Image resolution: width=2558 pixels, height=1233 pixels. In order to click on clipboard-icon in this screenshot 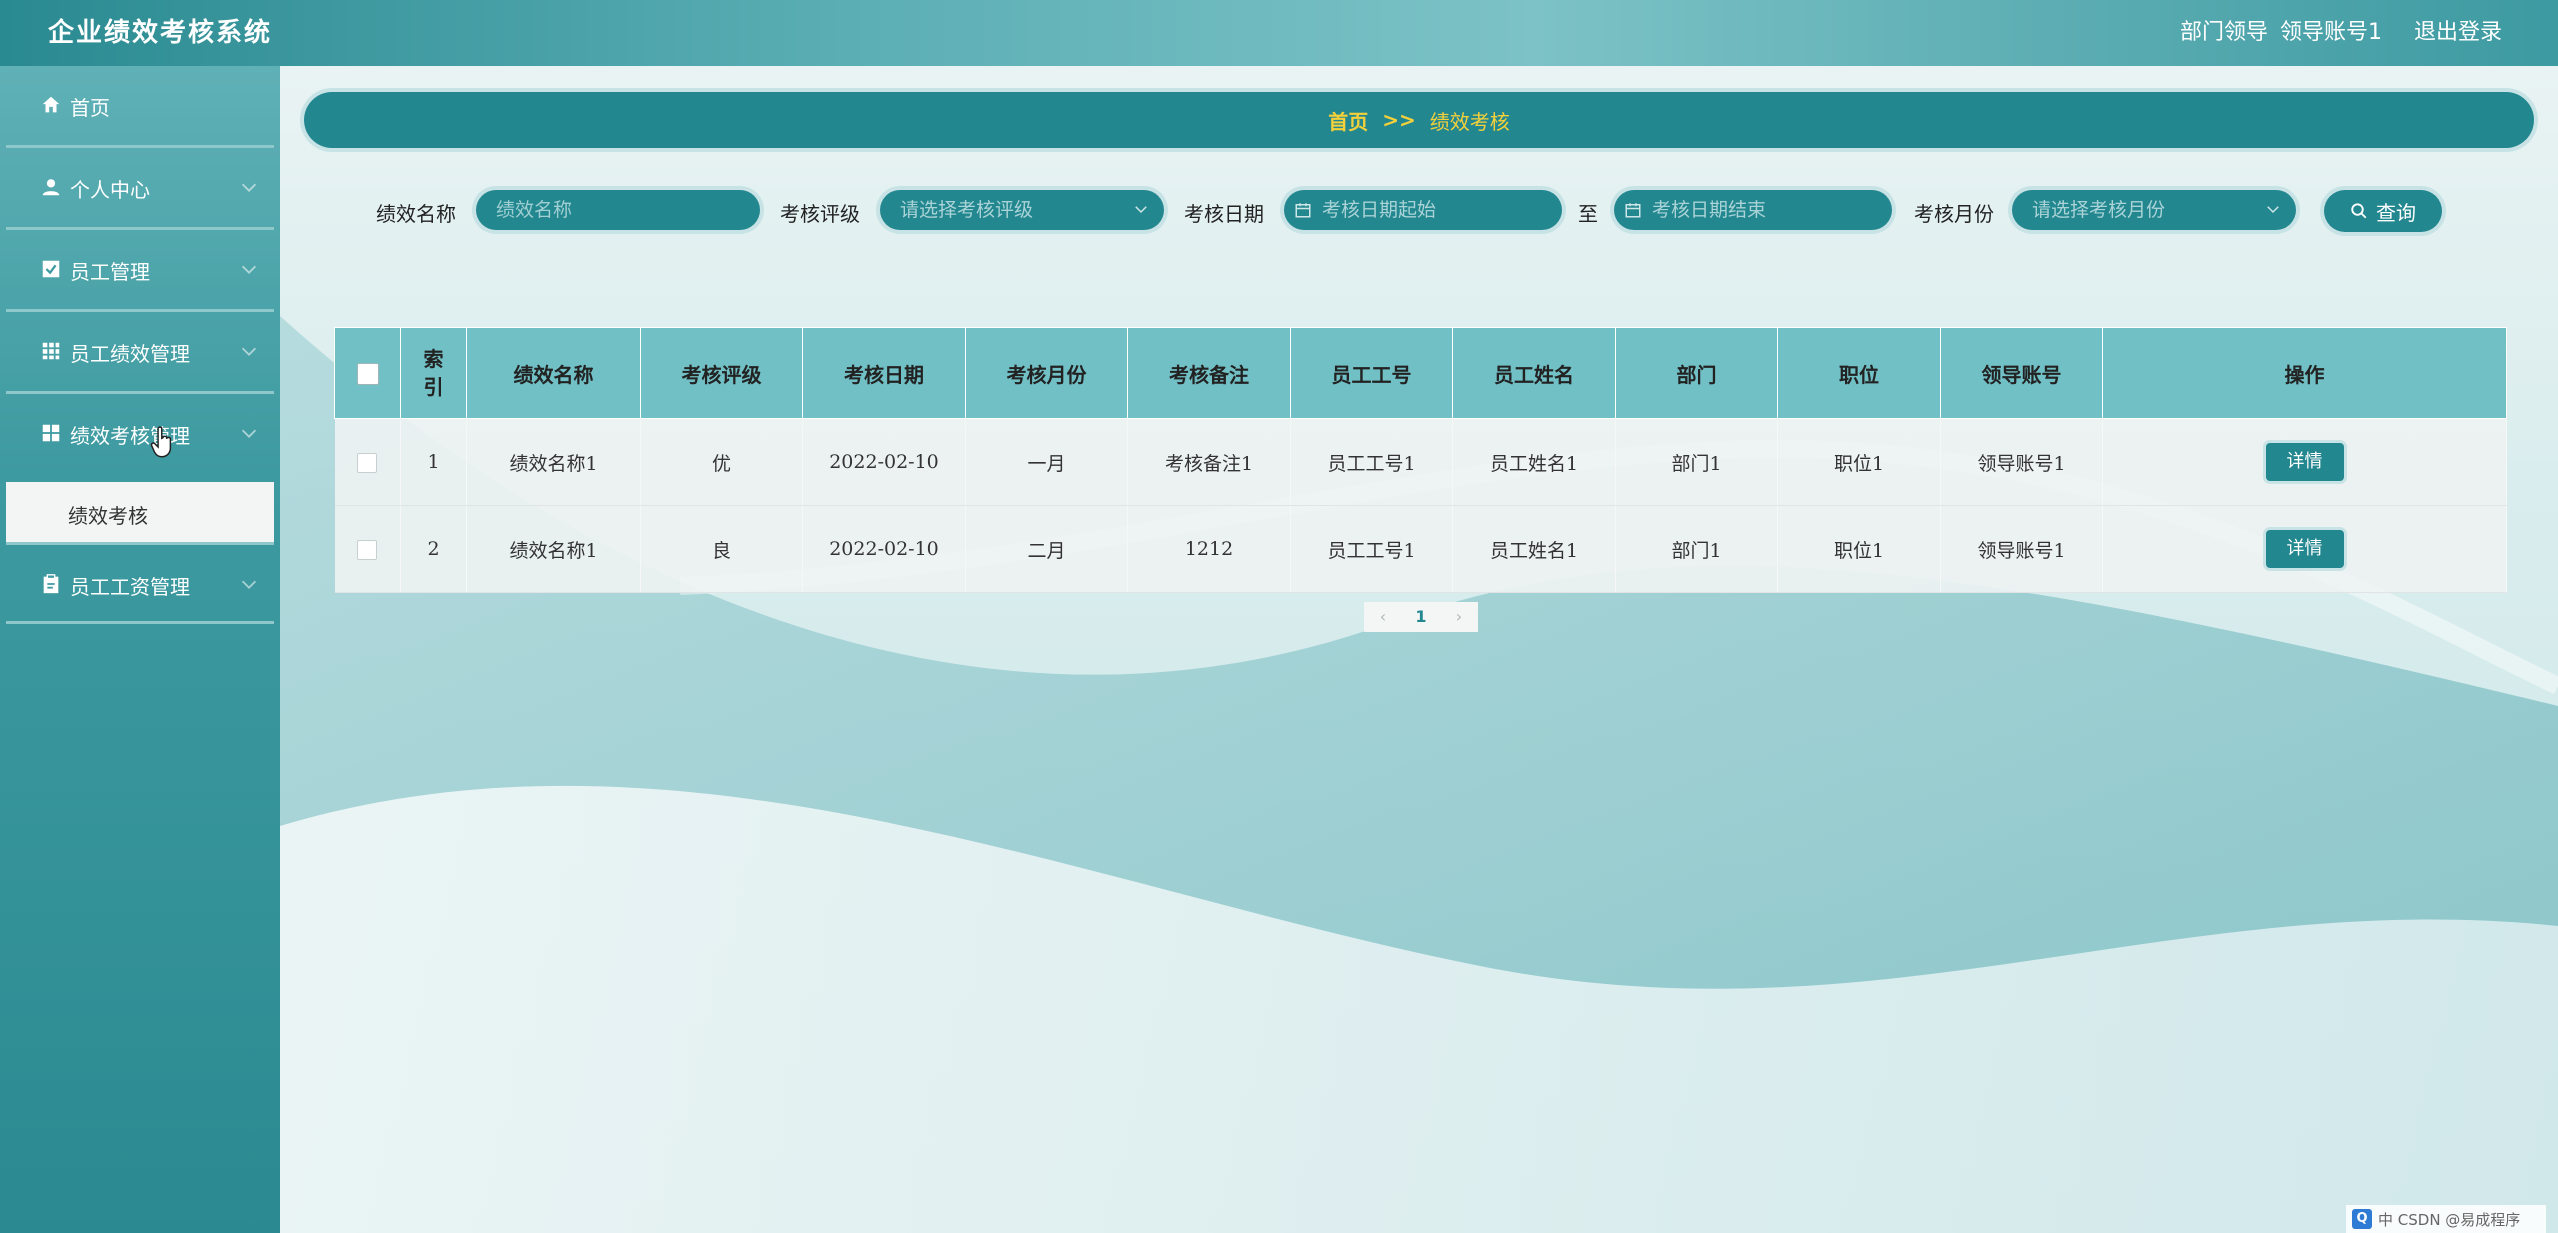, I will do `click(51, 584)`.